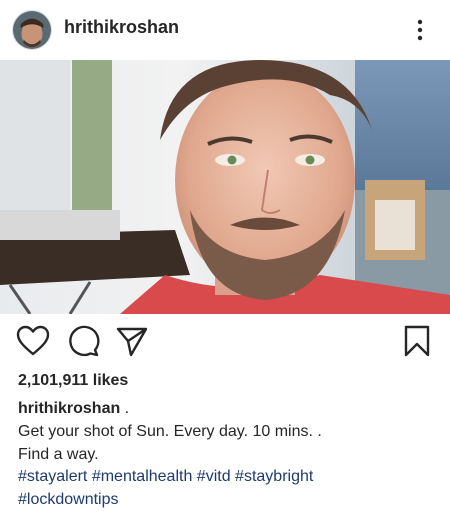 The height and width of the screenshot is (516, 450). What do you see at coordinates (417, 341) in the screenshot?
I see `bookmark-icon` at bounding box center [417, 341].